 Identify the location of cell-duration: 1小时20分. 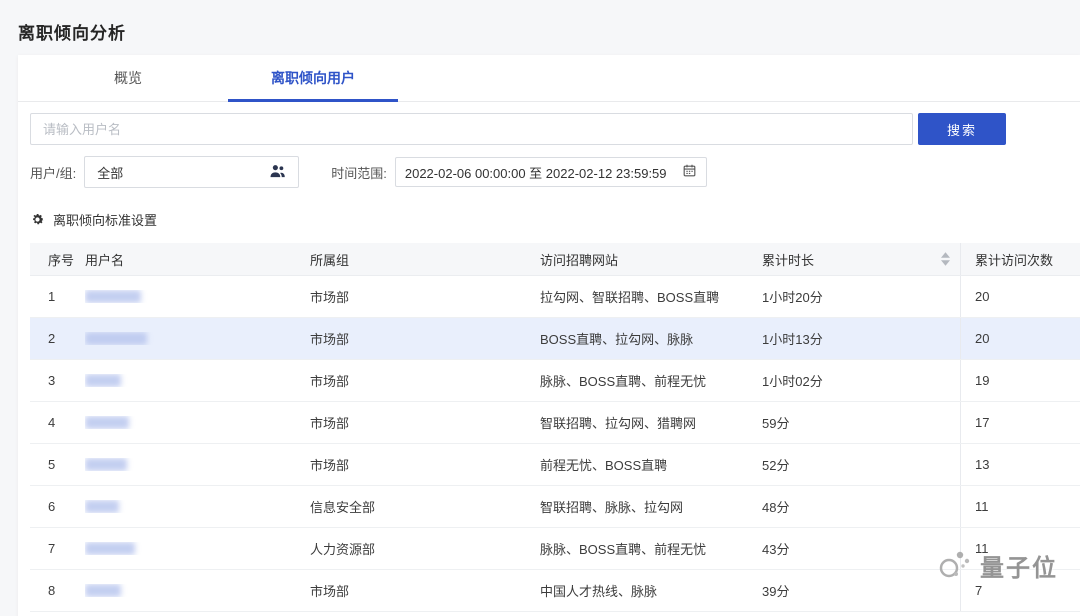
(861, 296).